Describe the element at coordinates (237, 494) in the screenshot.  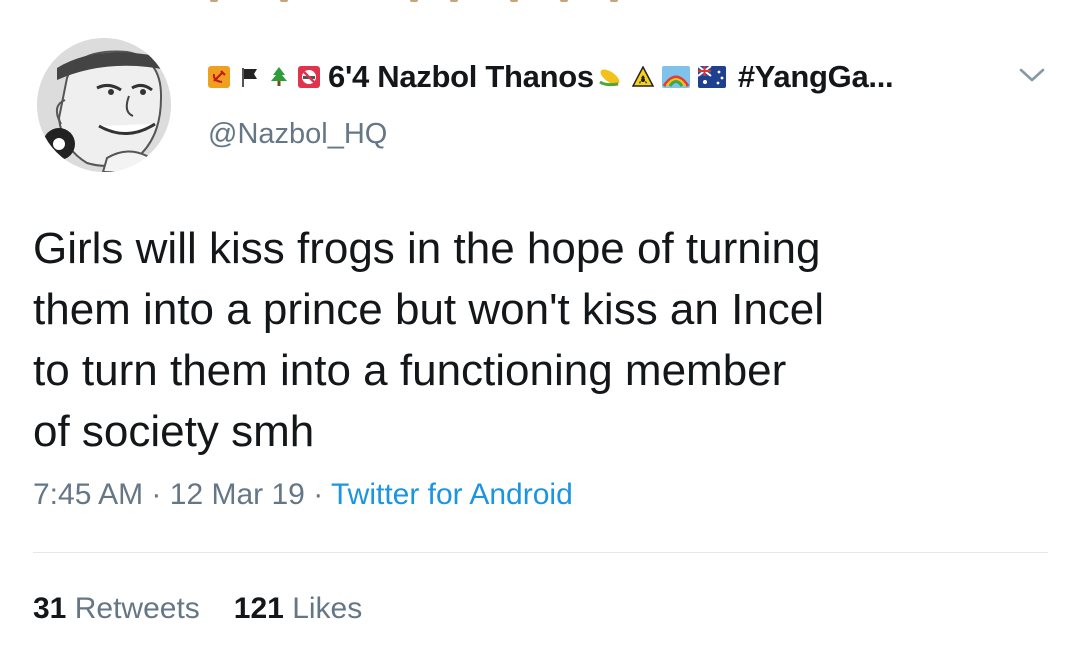
I see `tweet-date: 12 Mar 19` at that location.